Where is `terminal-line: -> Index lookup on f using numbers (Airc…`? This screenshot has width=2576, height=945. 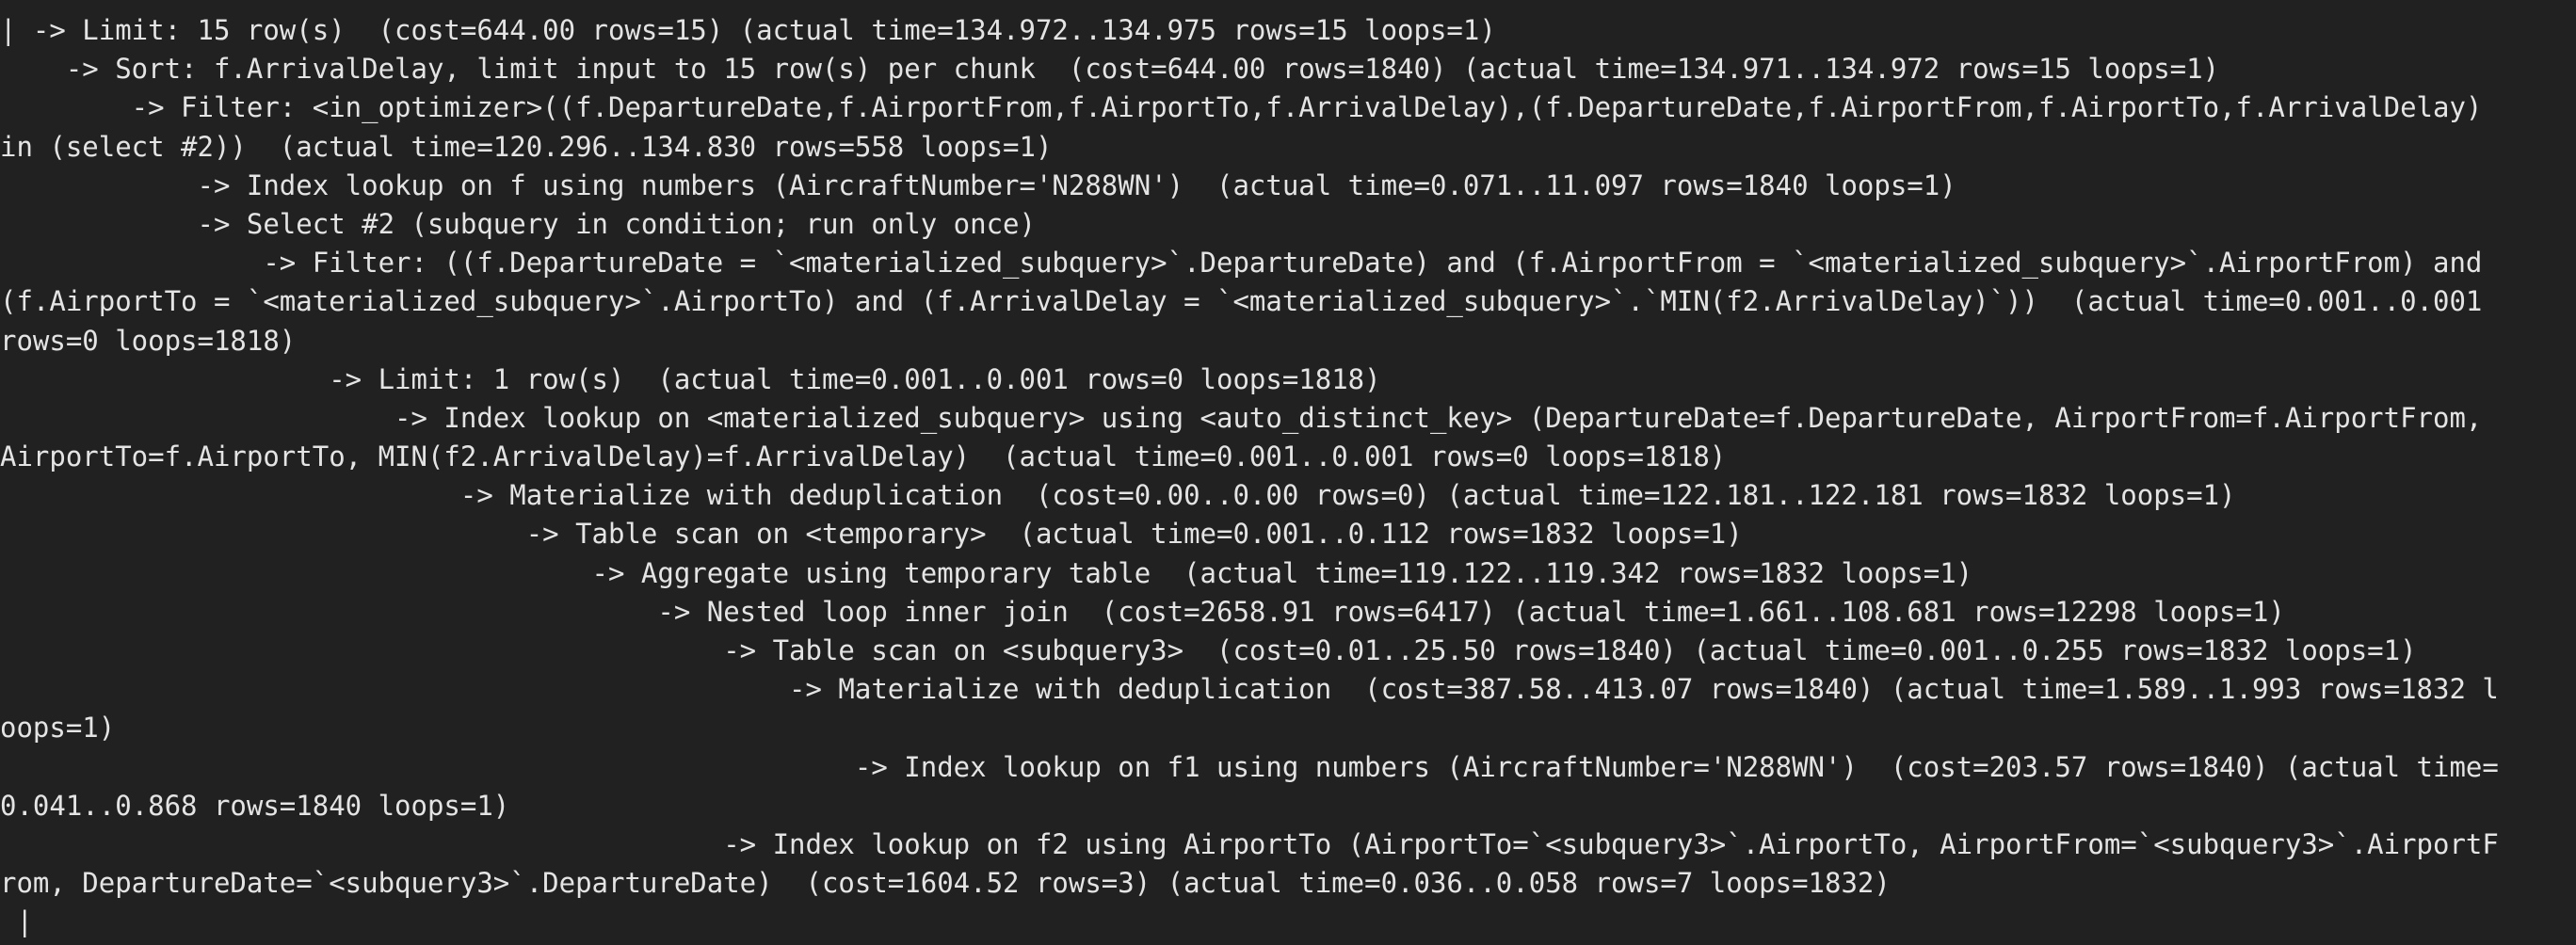
terminal-line: -> Index lookup on f using numbers (Airc… is located at coordinates (978, 185).